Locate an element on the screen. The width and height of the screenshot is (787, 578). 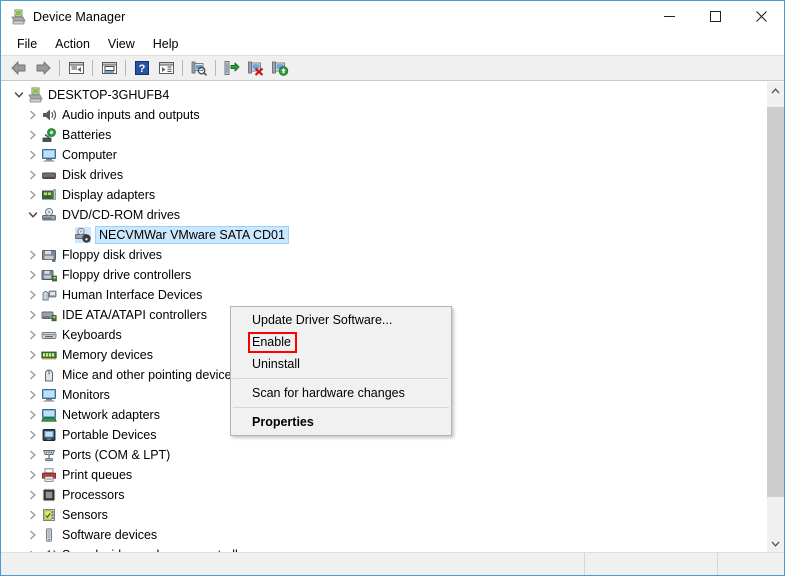
back-arrow-icon is located at coordinates (19, 68).